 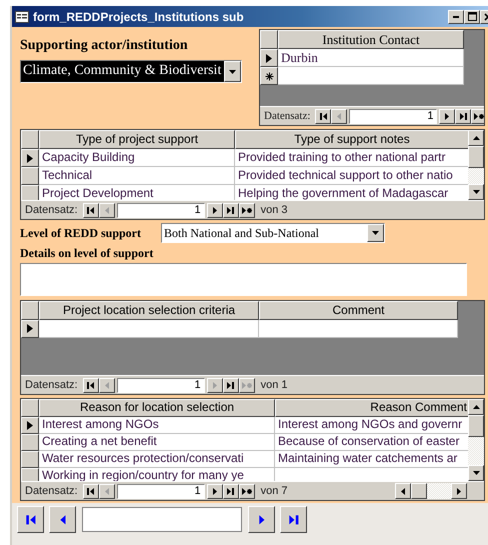 I want to click on table-cell: Maintaining water catchements ar, so click(x=371, y=459).